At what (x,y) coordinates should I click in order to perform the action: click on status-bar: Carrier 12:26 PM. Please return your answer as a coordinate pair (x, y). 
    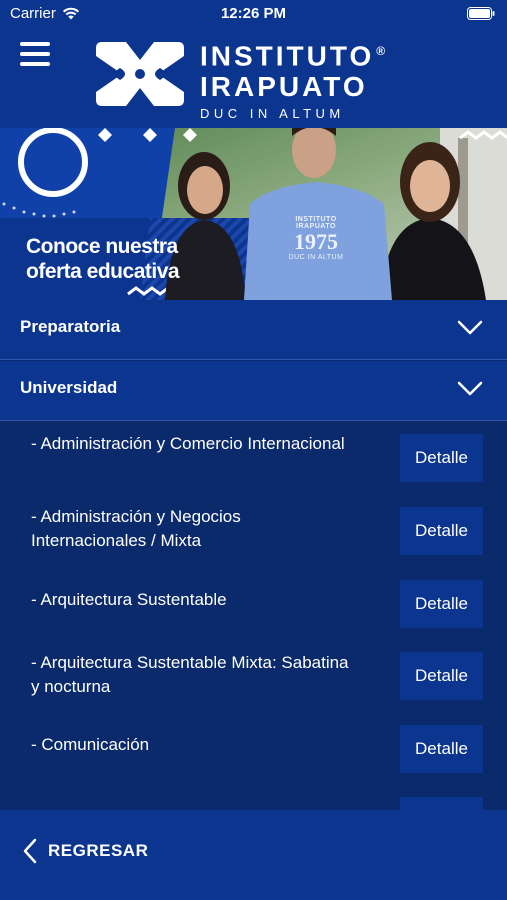
    Looking at the image, I should click on (253, 14).